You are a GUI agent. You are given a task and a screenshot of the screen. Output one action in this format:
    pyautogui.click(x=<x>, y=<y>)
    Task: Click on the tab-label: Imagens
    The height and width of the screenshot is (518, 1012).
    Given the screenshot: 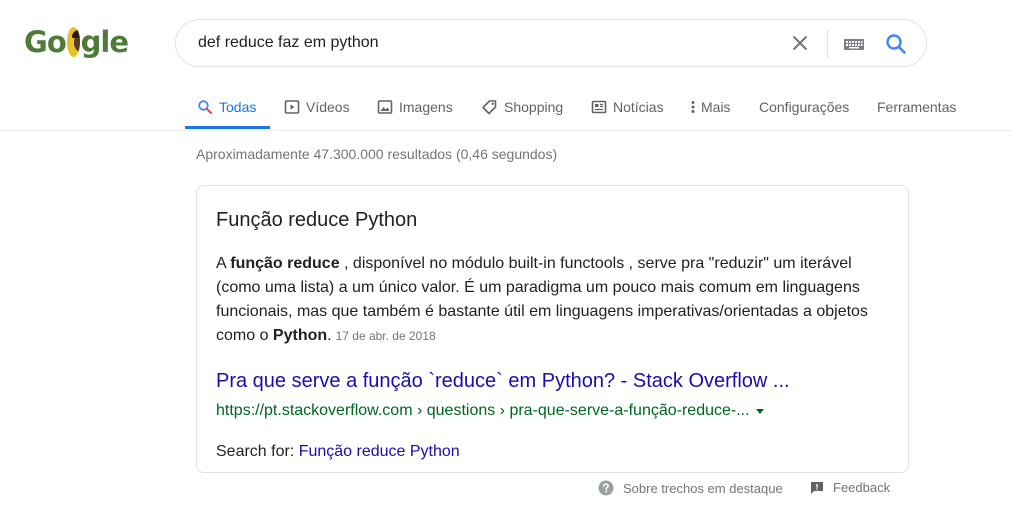 What is the action you would take?
    pyautogui.click(x=426, y=107)
    